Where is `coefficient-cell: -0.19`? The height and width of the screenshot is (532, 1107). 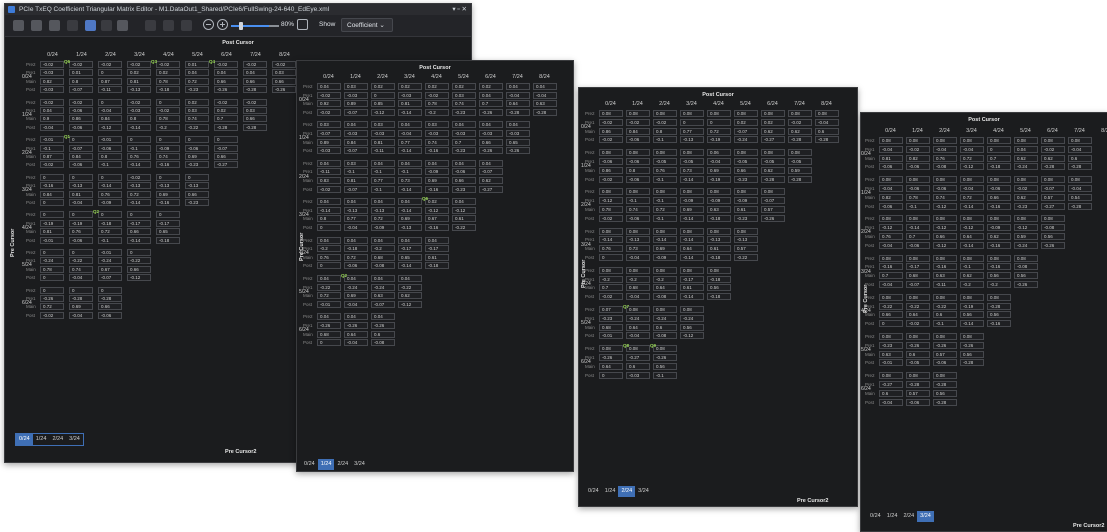
coefficient-cell: -0.19 is located at coordinates (52, 223).